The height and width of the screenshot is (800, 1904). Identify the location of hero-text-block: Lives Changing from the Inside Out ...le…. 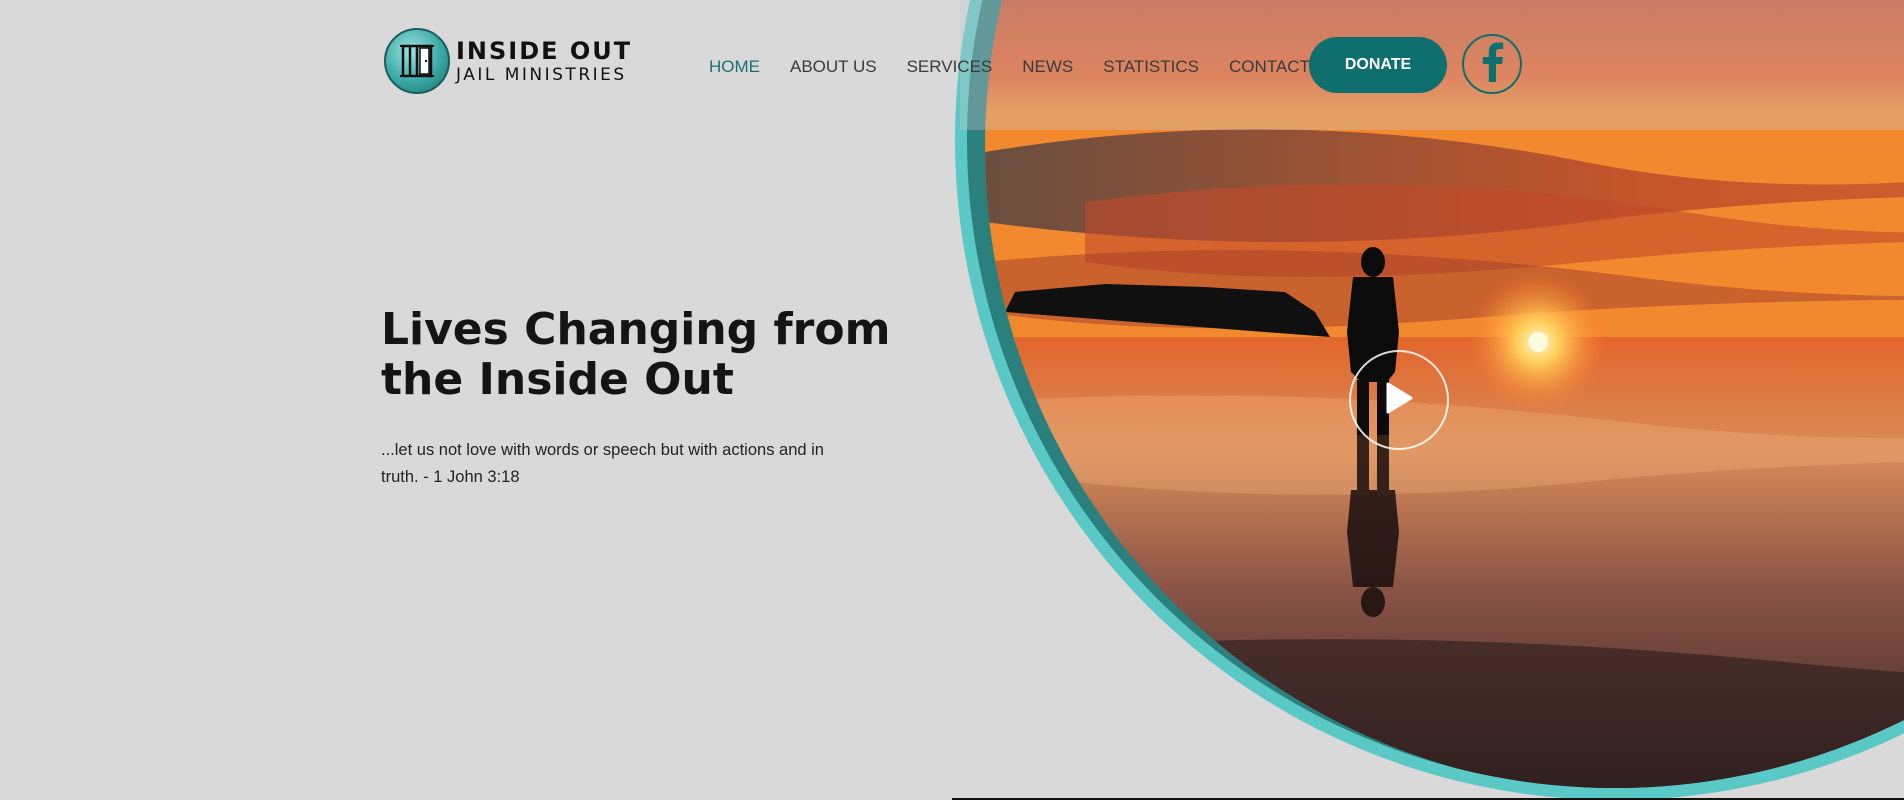
(661, 398).